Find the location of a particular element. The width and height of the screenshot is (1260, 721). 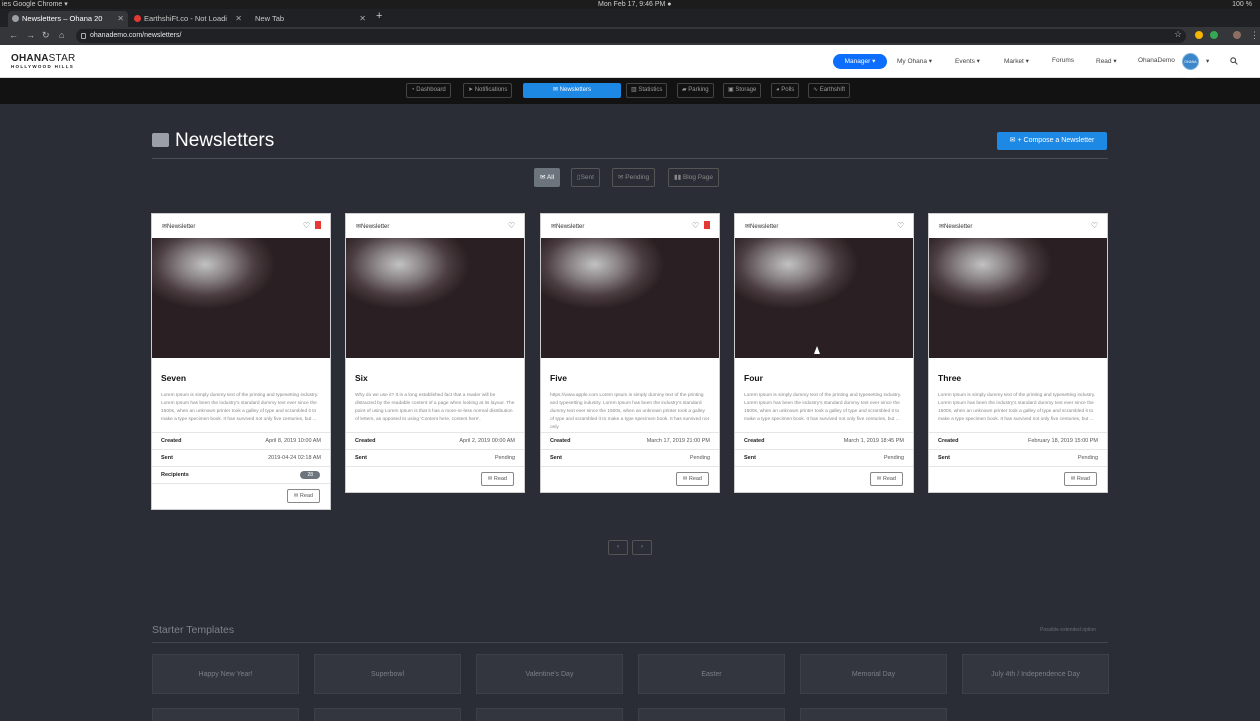

created-date: March 1, 2019 18:45 PM is located at coordinates (873, 441).